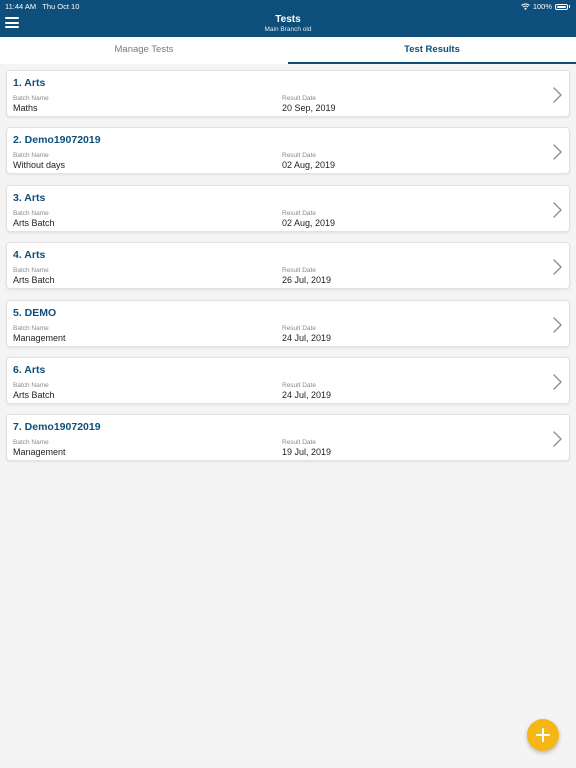 This screenshot has height=768, width=576. Describe the element at coordinates (432, 50) in the screenshot. I see `tab-test-results: Test Results` at that location.